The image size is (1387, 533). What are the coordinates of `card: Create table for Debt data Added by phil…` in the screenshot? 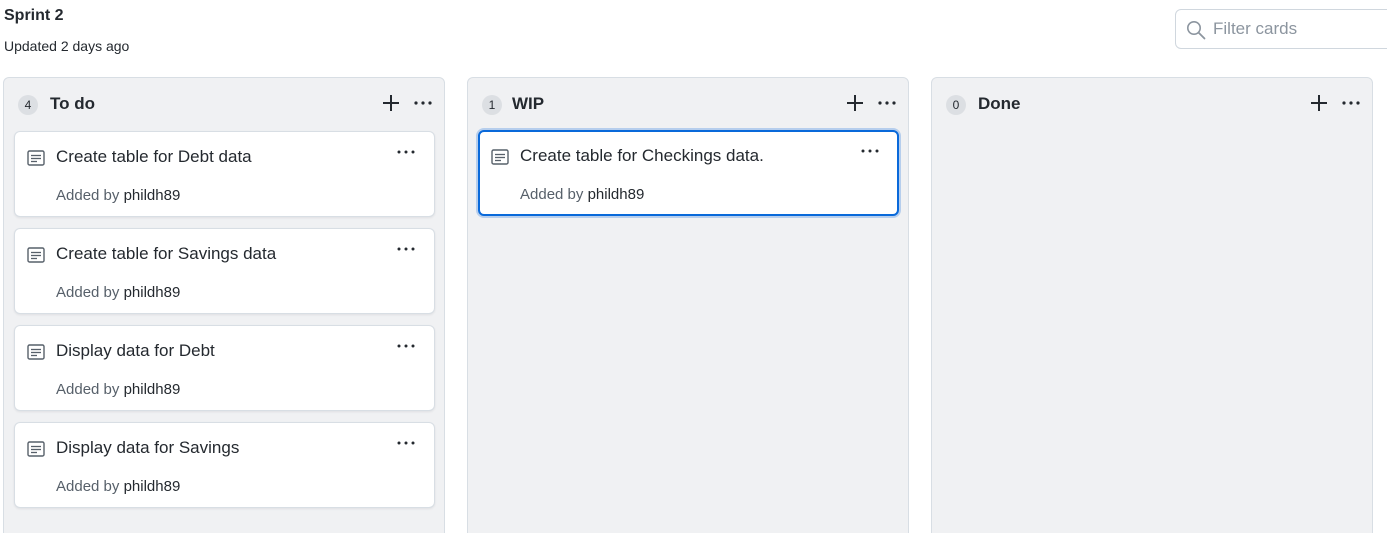 It's located at (224, 174).